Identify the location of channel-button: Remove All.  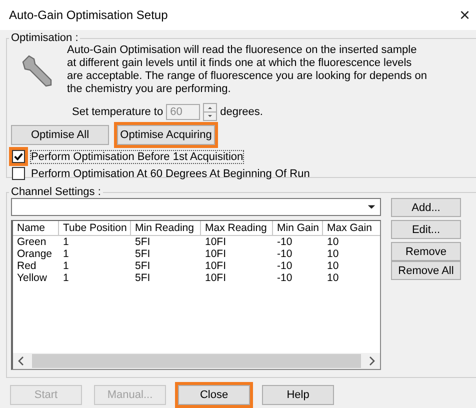
(426, 270).